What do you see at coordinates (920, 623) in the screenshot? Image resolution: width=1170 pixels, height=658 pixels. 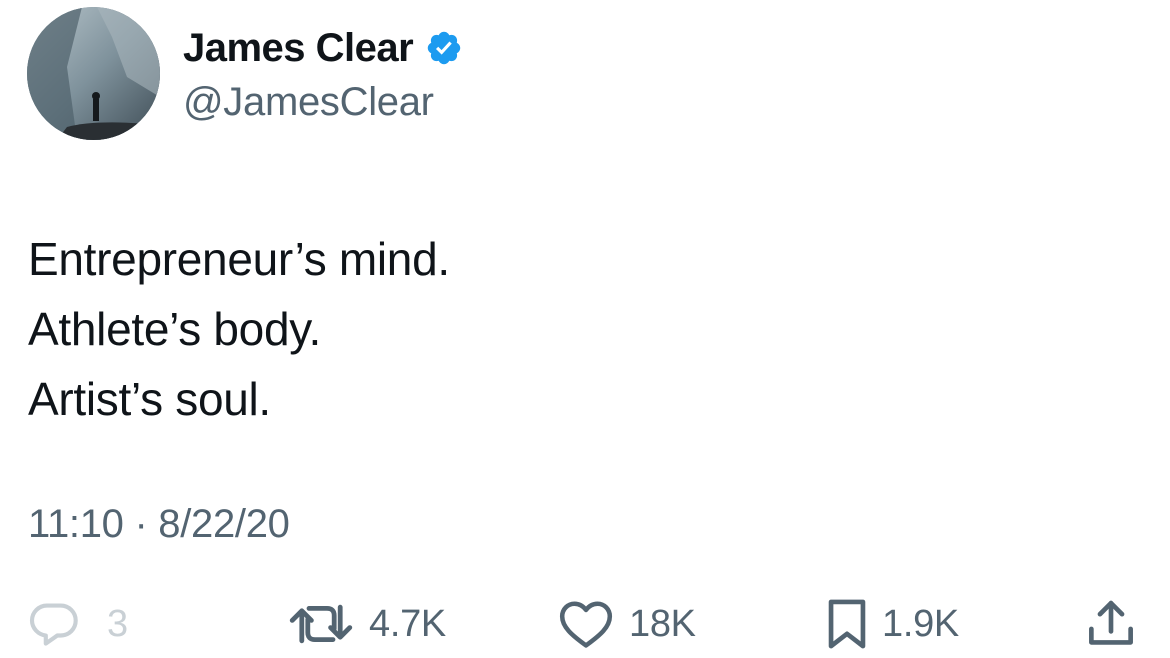 I see `bookmark-count: 1.9K` at bounding box center [920, 623].